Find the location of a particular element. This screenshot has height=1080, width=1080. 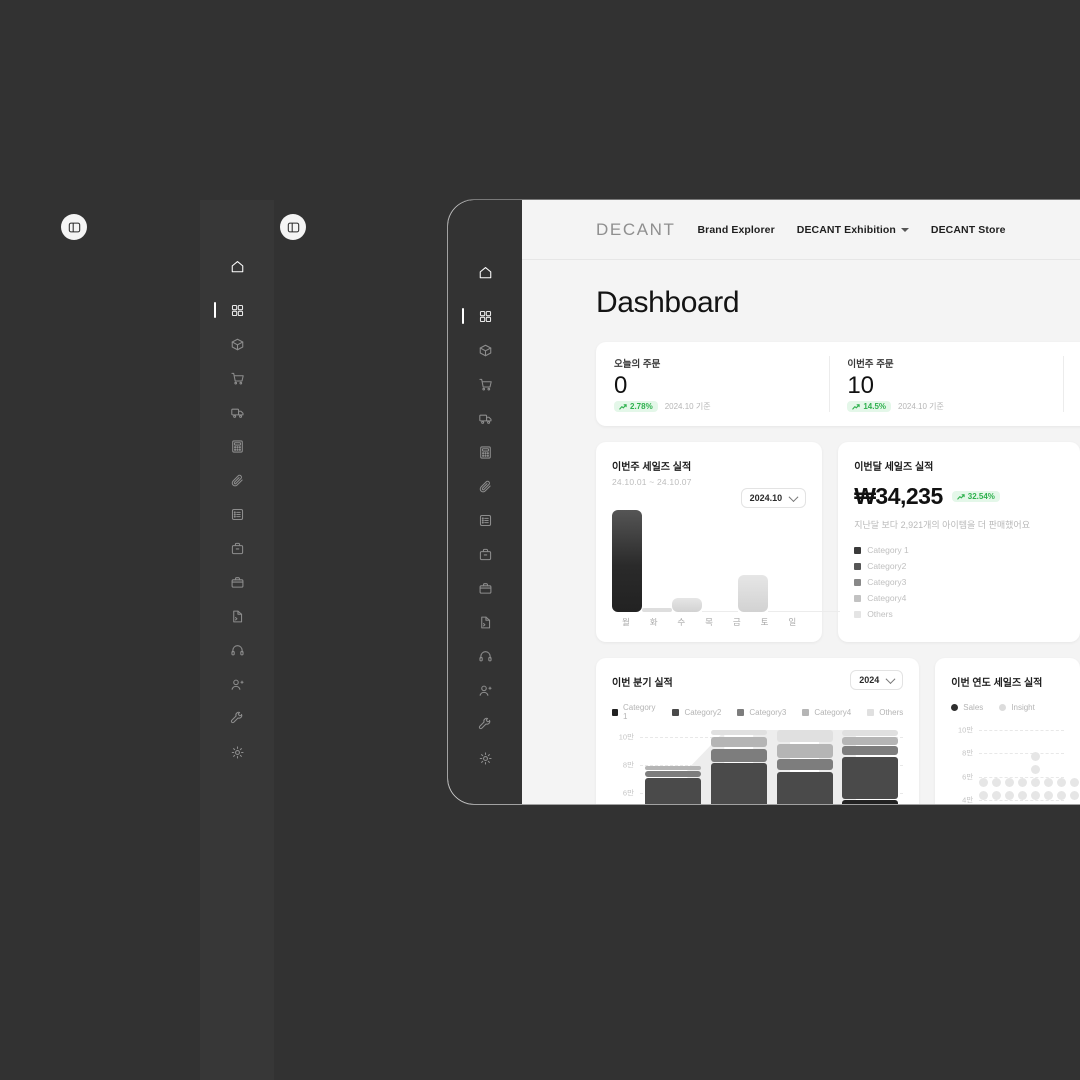

quarterly-year-select: 2024 is located at coordinates (877, 680).